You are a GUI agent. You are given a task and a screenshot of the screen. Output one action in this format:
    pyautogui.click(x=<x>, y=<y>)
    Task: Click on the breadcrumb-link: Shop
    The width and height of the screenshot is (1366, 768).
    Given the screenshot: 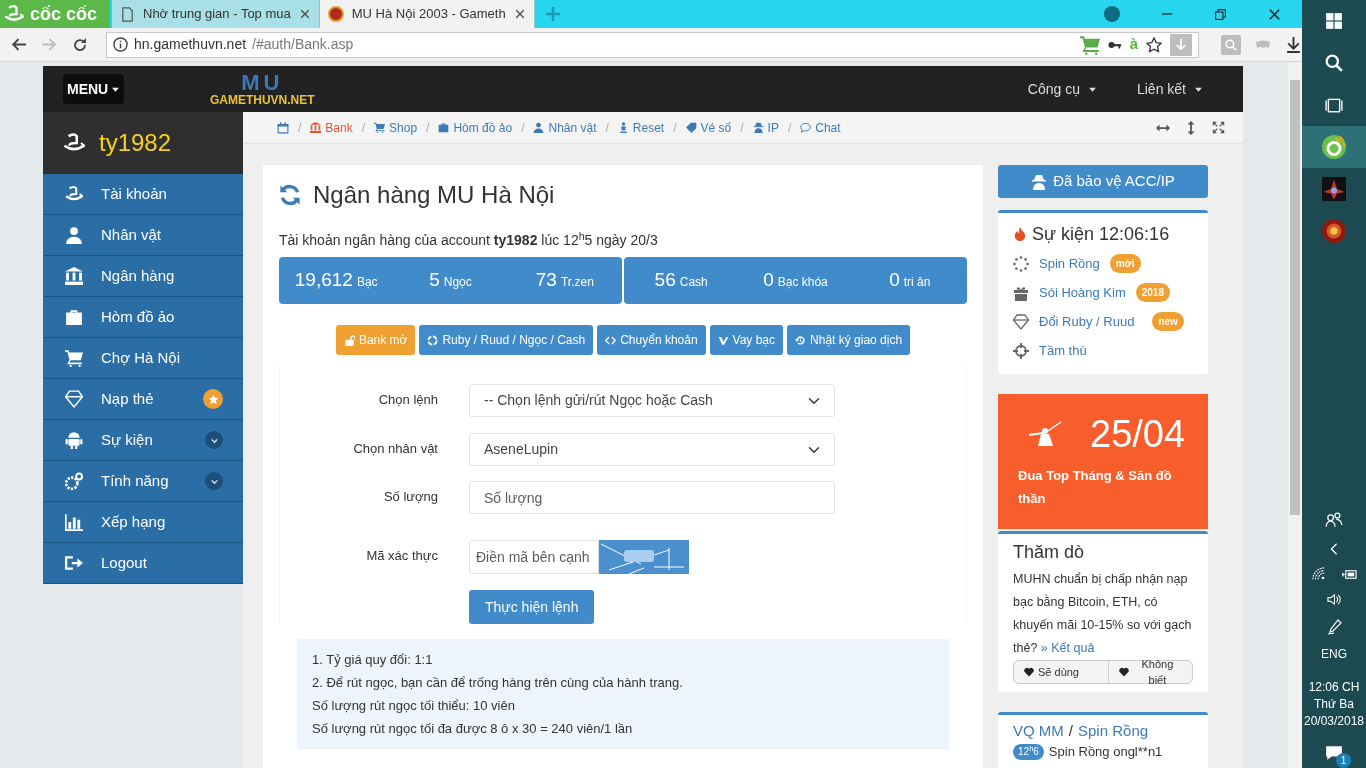 What is the action you would take?
    pyautogui.click(x=396, y=127)
    